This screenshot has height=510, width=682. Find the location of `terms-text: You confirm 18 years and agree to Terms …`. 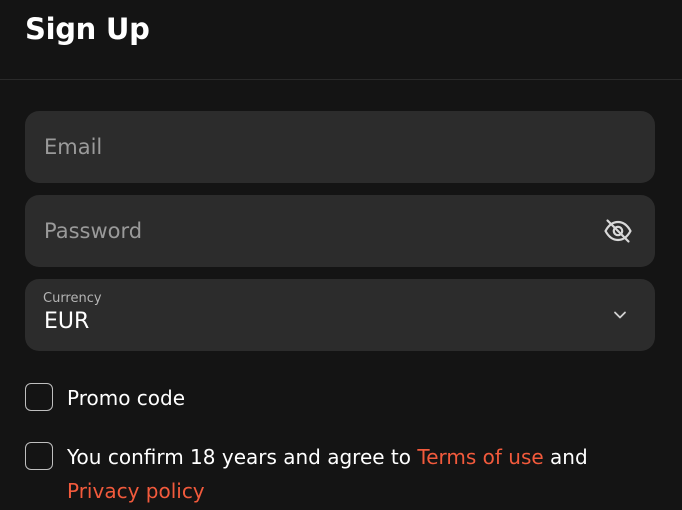

terms-text: You confirm 18 years and agree to Terms … is located at coordinates (327, 457).